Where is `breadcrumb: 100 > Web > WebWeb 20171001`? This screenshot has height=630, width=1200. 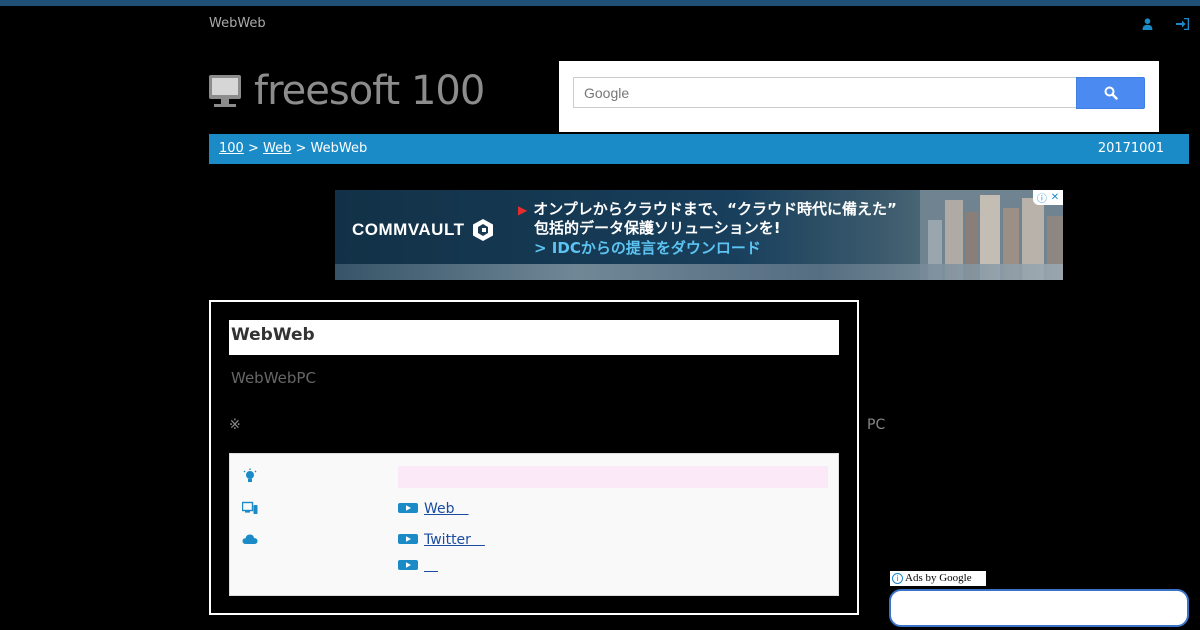
breadcrumb: 100 > Web > WebWeb 20171001 is located at coordinates (699, 149).